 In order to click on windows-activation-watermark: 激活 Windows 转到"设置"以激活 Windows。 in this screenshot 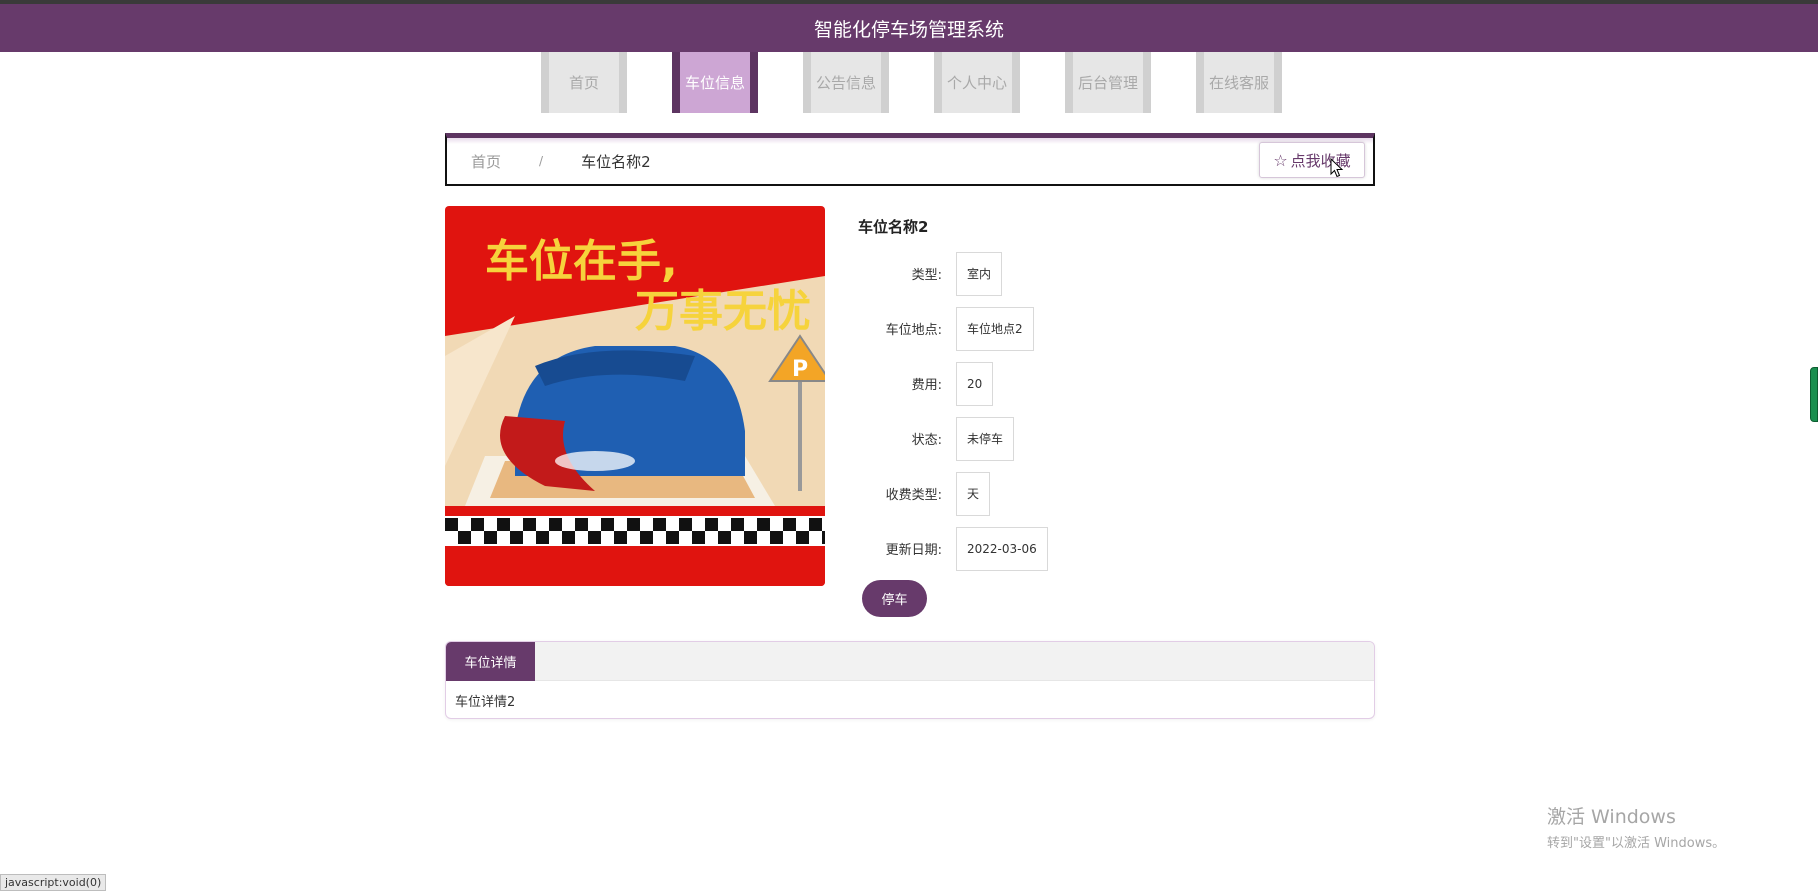, I will do `click(1636, 826)`.